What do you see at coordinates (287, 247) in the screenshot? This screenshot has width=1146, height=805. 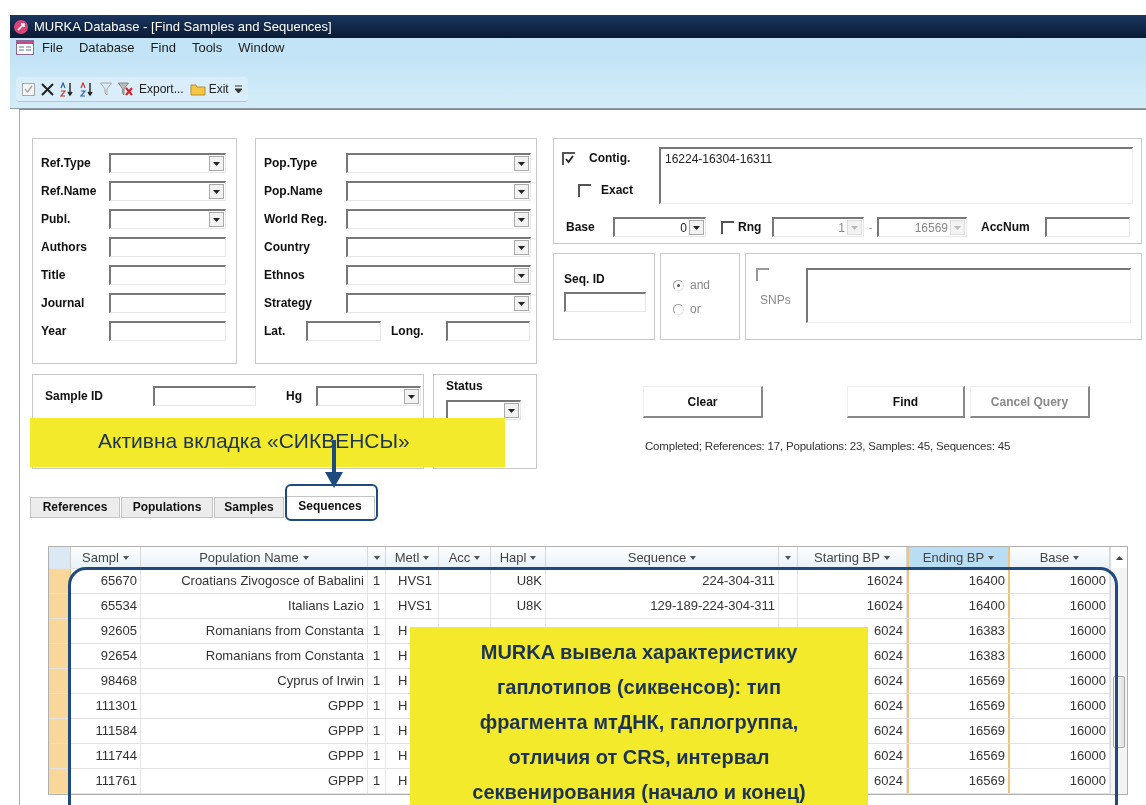 I see `field-label: Country` at bounding box center [287, 247].